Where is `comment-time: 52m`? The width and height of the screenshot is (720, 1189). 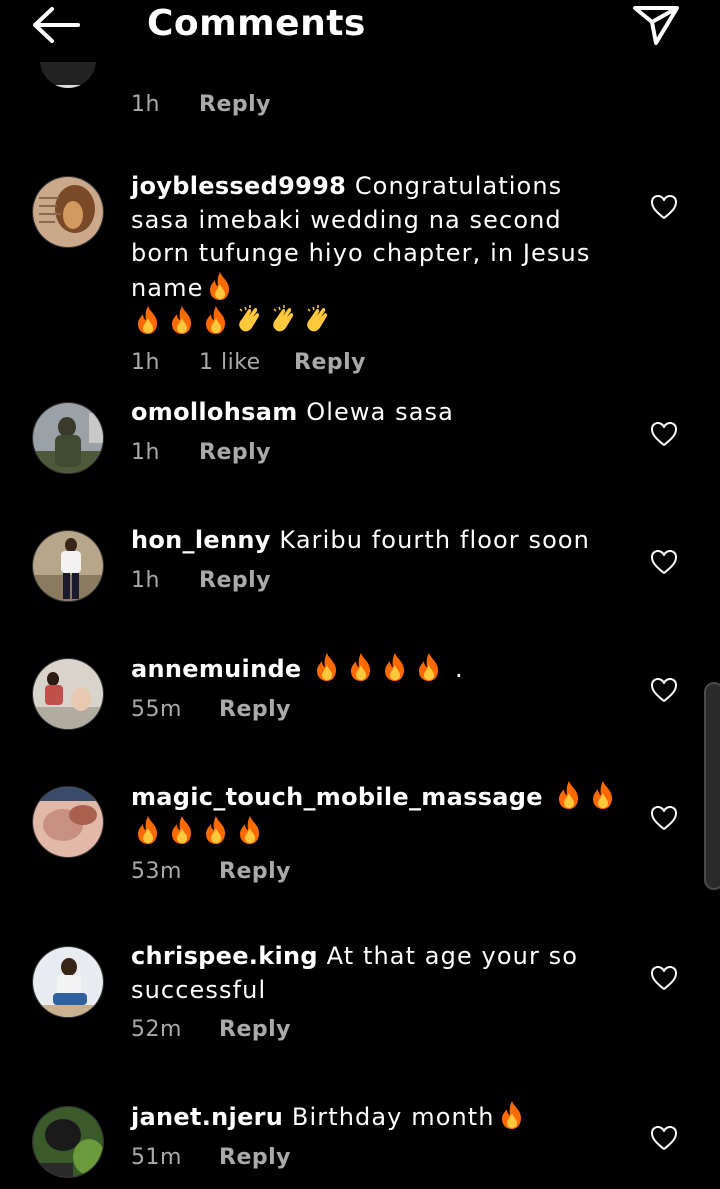 comment-time: 52m is located at coordinates (156, 1029).